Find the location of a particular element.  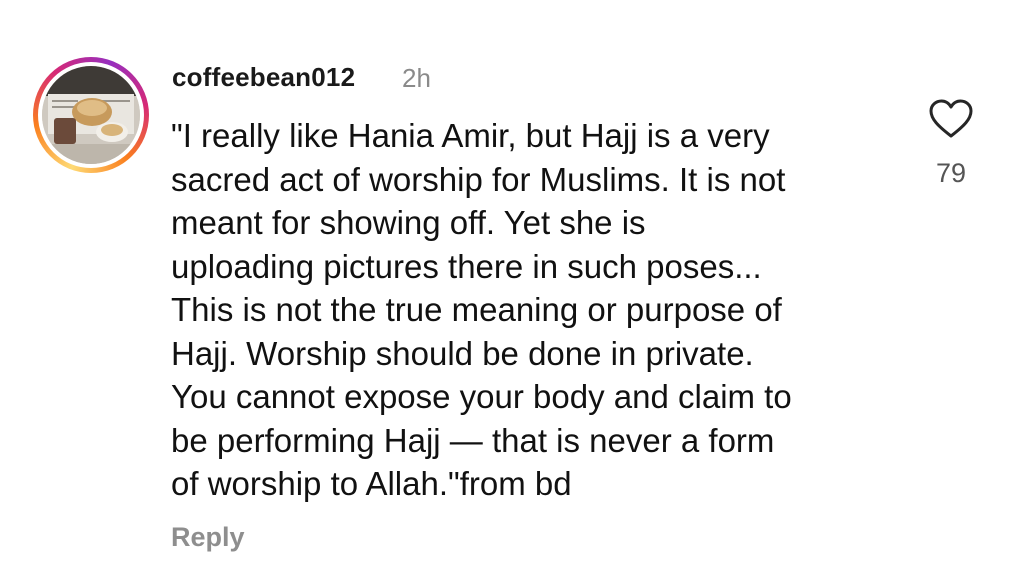

avatar-ring-gap is located at coordinates (91, 115).